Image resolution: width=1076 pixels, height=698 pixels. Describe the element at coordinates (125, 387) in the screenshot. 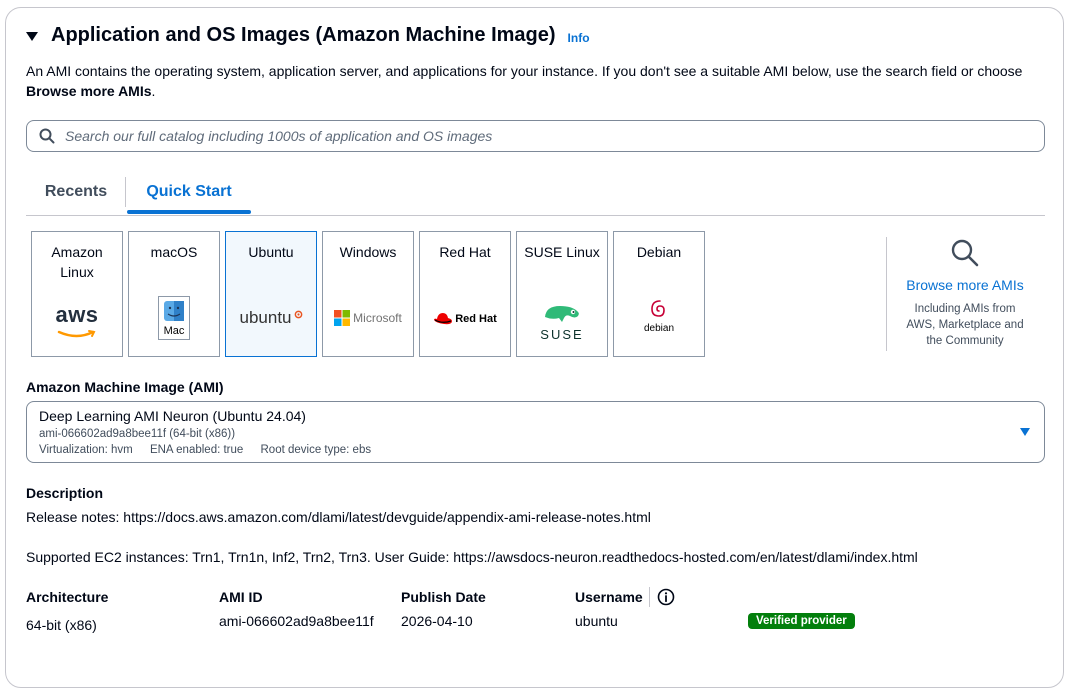

I see `ami-select-label: Amazon Machine Image (AMI)` at that location.